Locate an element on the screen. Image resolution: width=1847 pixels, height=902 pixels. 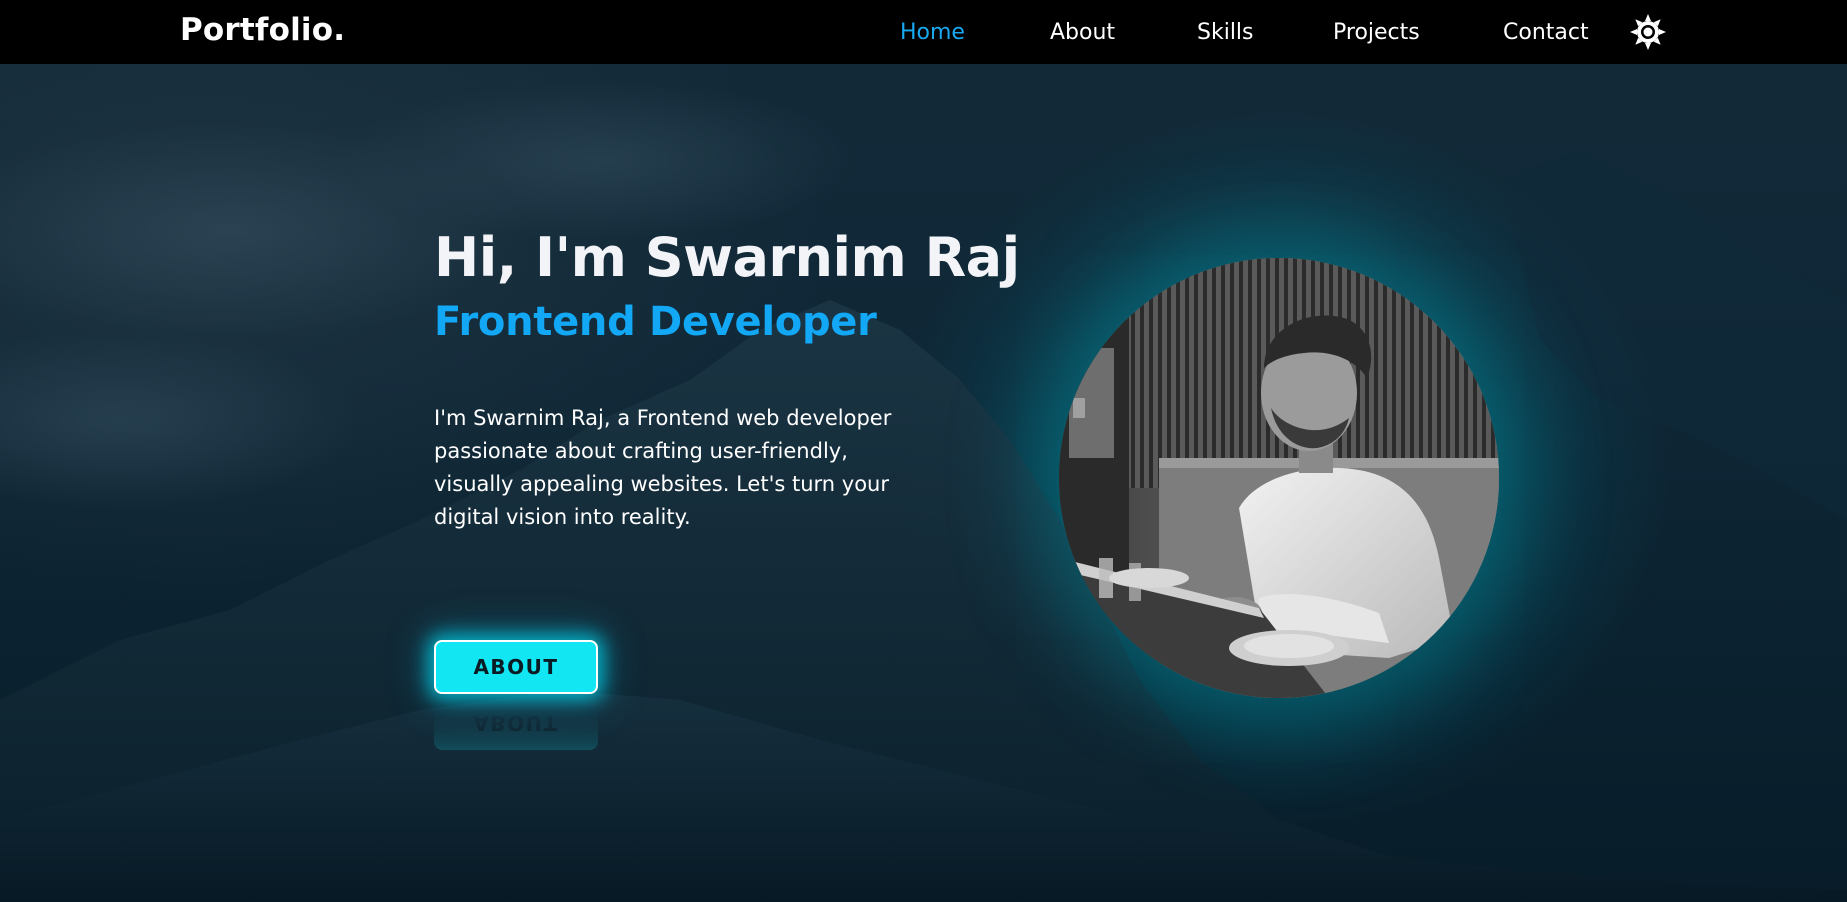
nav-link-projects: Projects is located at coordinates (1376, 32).